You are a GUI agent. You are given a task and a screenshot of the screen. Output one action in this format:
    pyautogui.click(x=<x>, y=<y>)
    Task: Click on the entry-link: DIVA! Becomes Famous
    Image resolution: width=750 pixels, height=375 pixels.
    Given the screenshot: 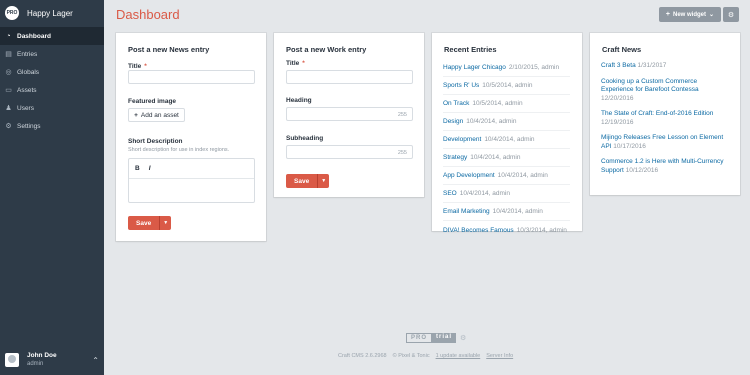 What is the action you would take?
    pyautogui.click(x=478, y=230)
    